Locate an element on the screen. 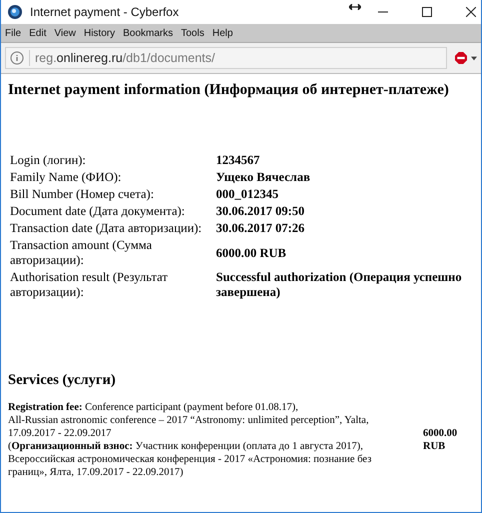 The width and height of the screenshot is (482, 513). menu-item: File is located at coordinates (13, 33).